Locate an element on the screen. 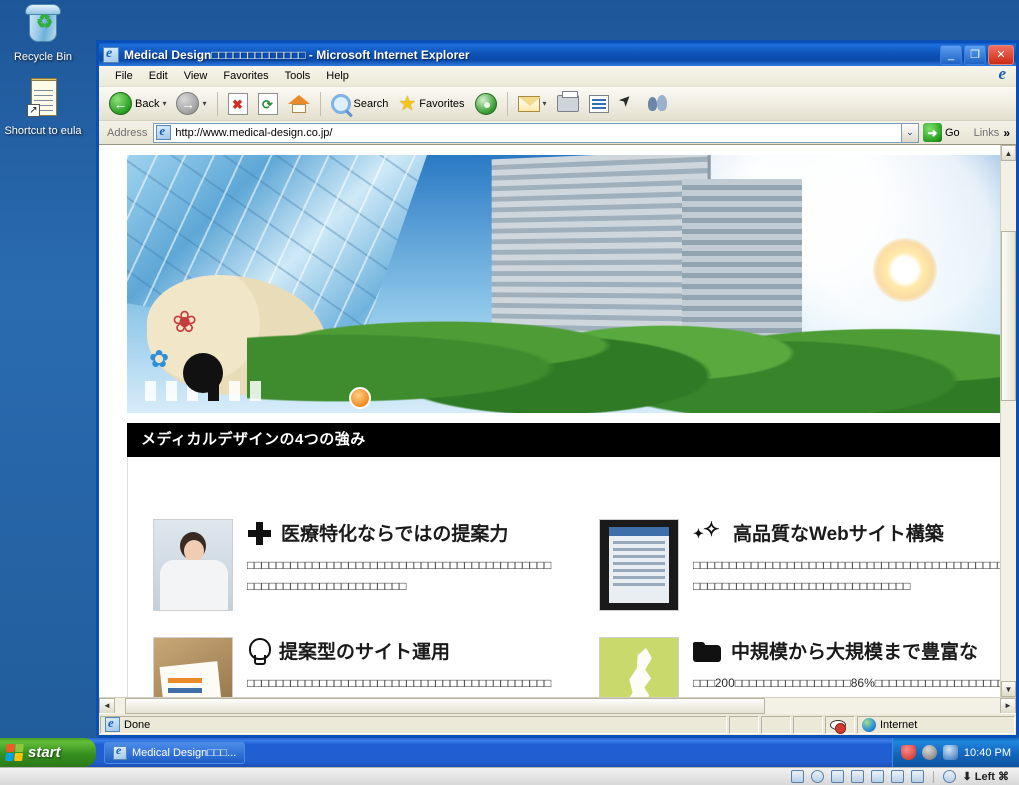  address-label: Address is located at coordinates (127, 132).